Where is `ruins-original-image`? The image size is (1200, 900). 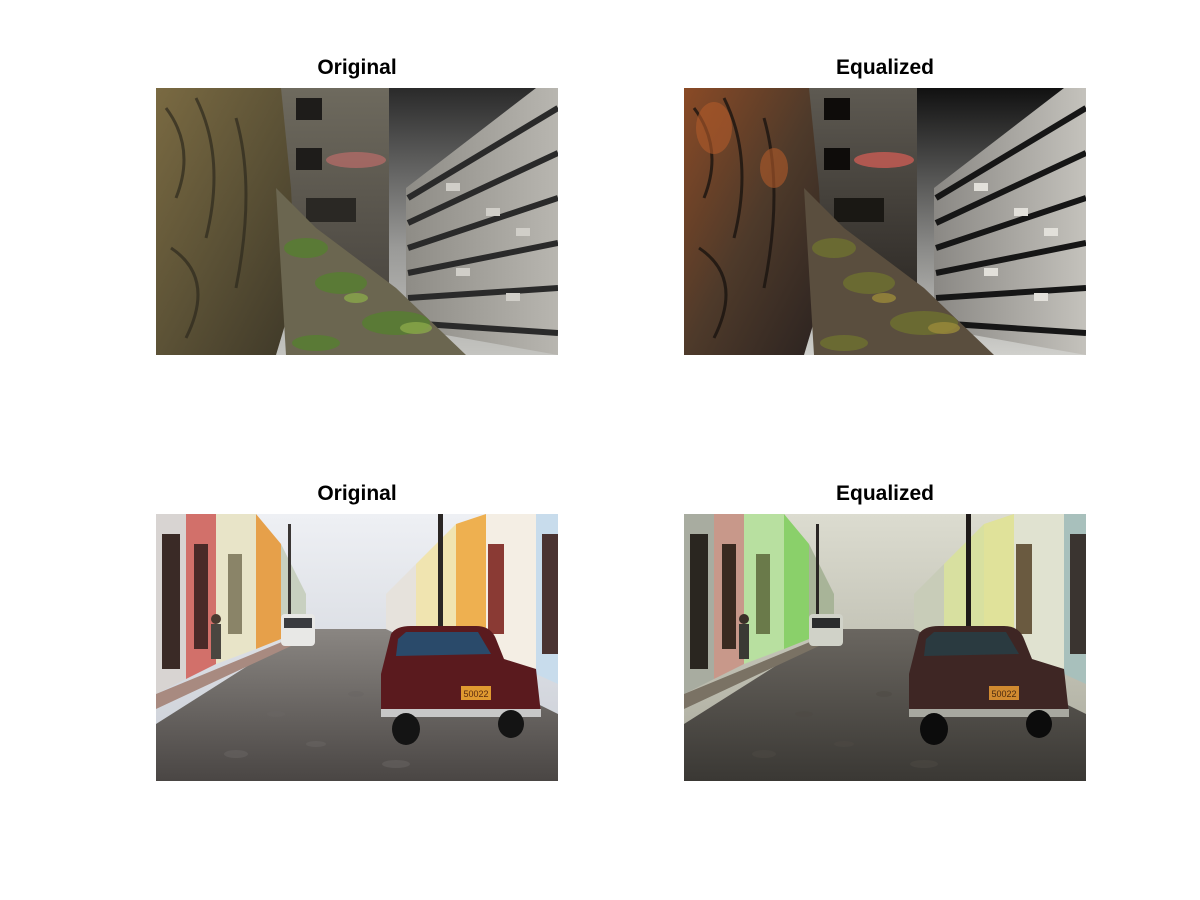
ruins-original-image is located at coordinates (357, 221).